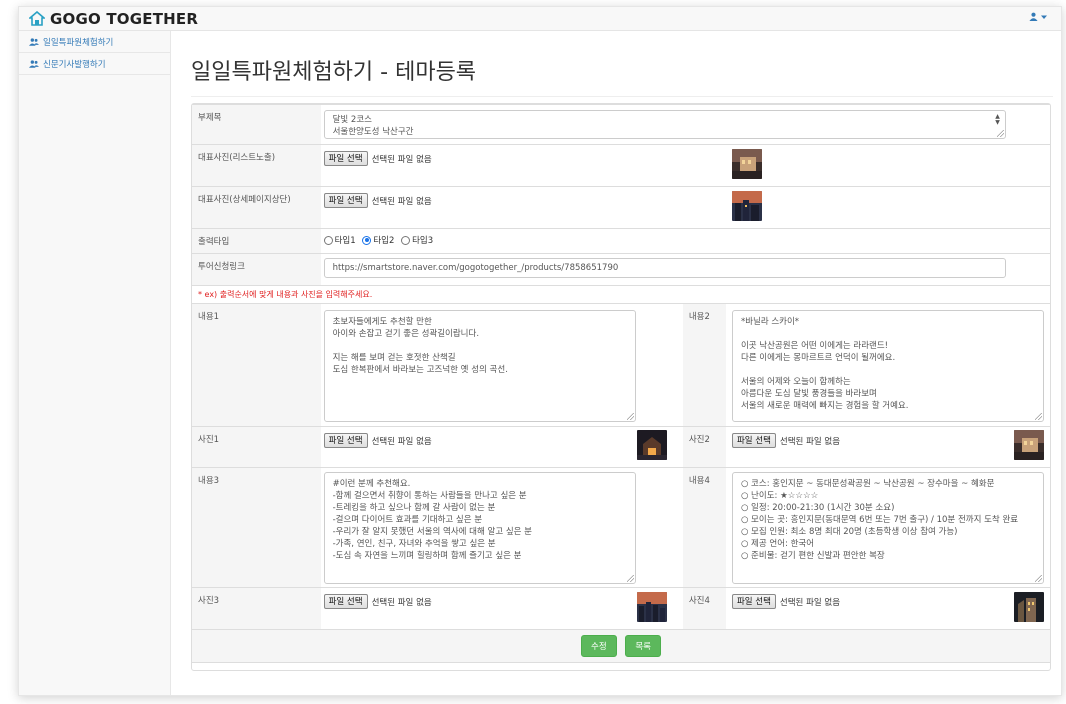 This screenshot has width=1066, height=704. I want to click on radio-label: 타입2, so click(384, 241).